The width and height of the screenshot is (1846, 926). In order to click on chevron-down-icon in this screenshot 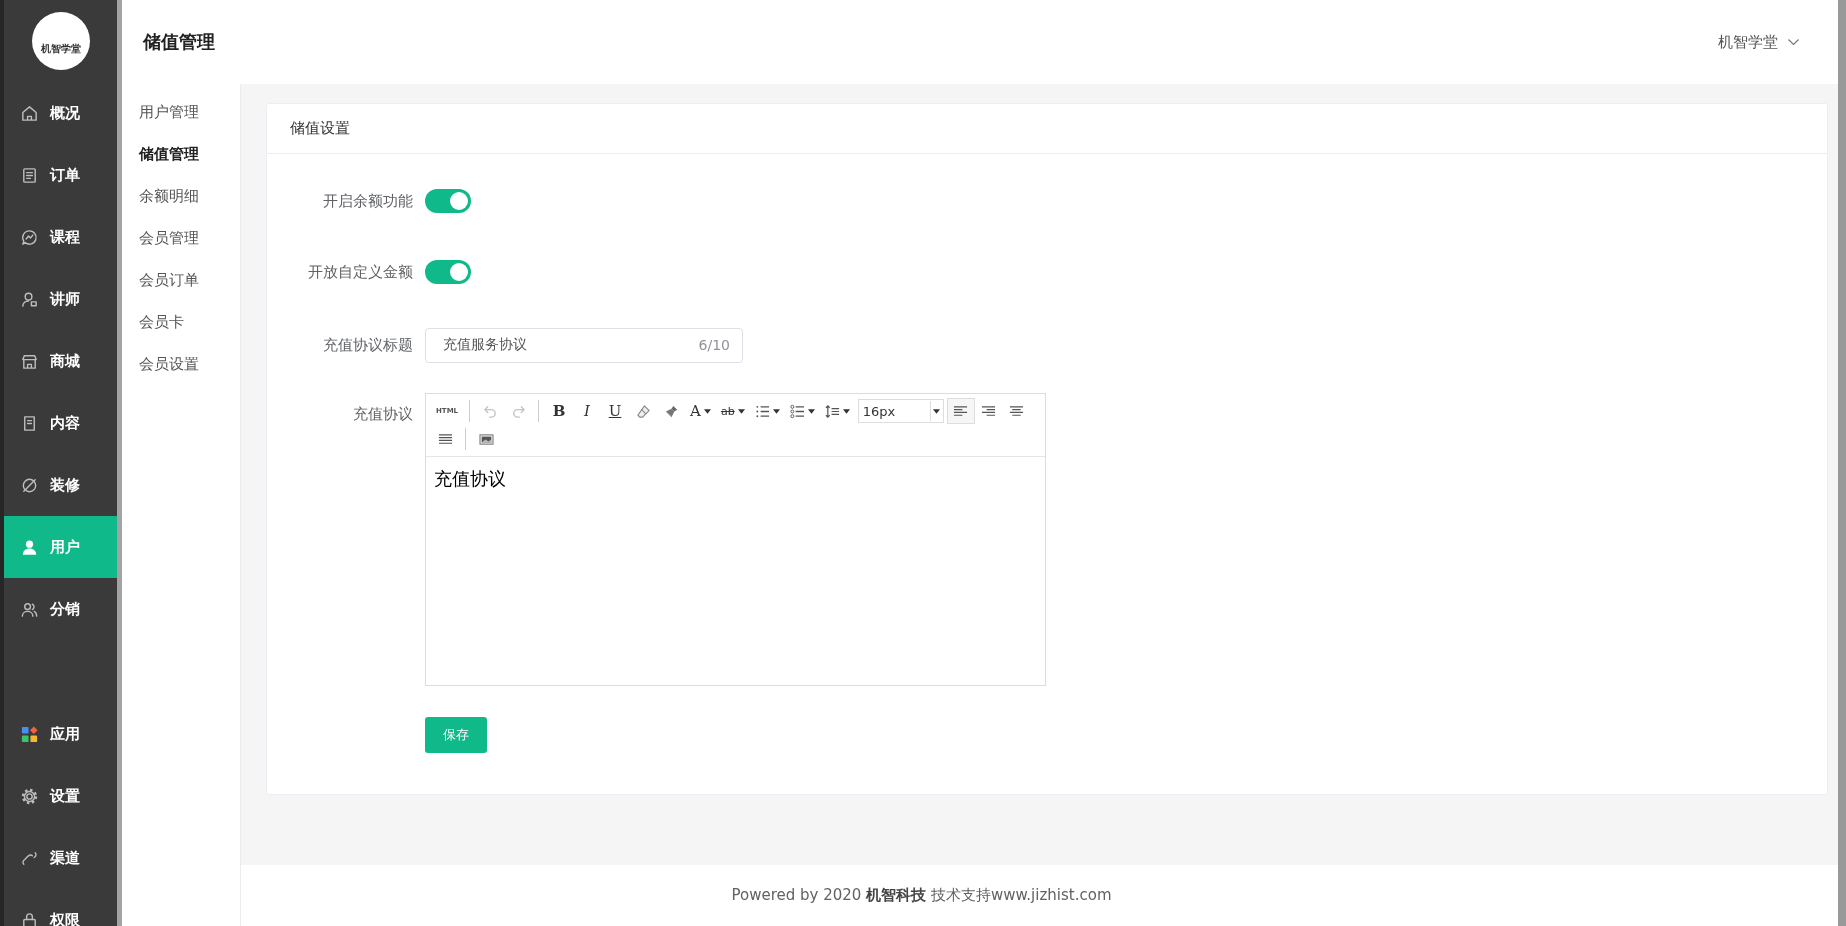, I will do `click(1793, 42)`.